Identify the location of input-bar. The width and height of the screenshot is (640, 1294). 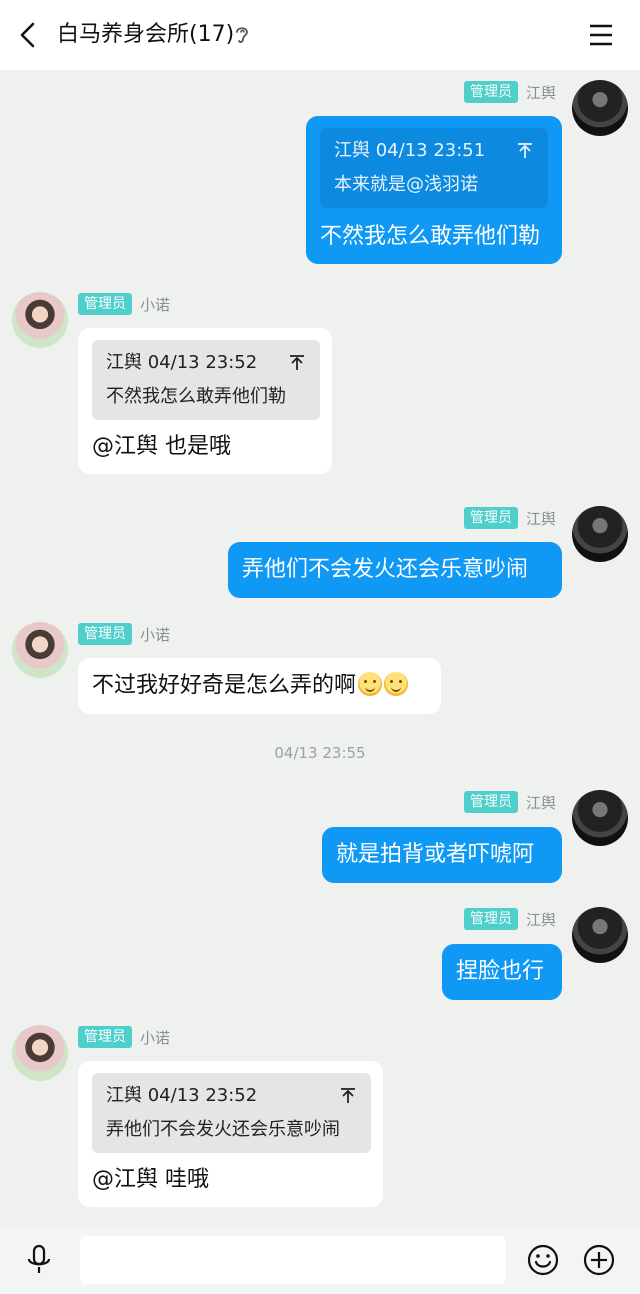
(320, 1260).